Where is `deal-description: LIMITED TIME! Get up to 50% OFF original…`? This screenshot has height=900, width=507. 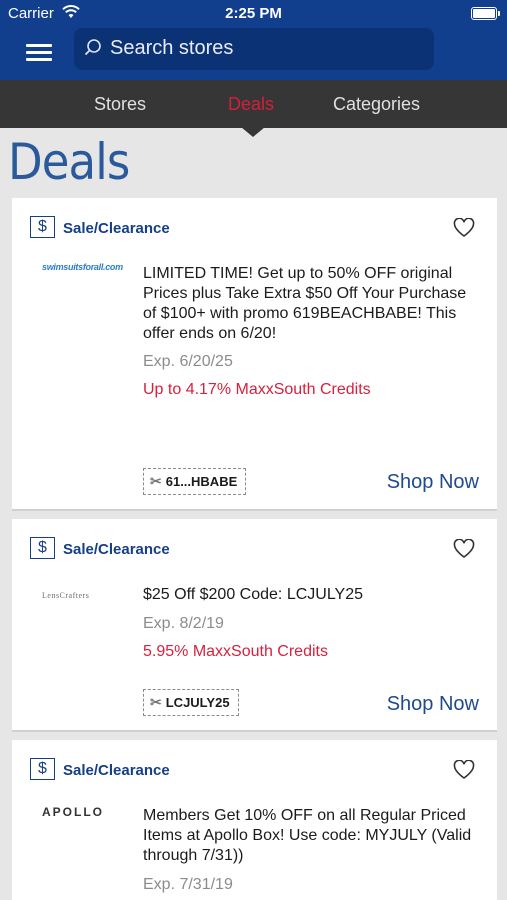 deal-description: LIMITED TIME! Get up to 50% OFF original… is located at coordinates (305, 303).